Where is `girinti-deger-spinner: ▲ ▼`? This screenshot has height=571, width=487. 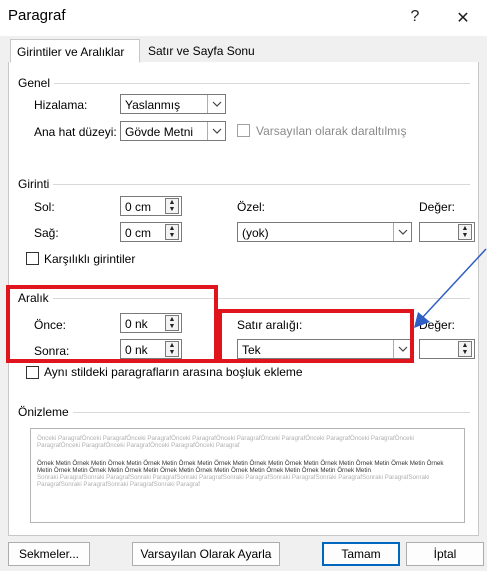 girinti-deger-spinner: ▲ ▼ is located at coordinates (447, 232).